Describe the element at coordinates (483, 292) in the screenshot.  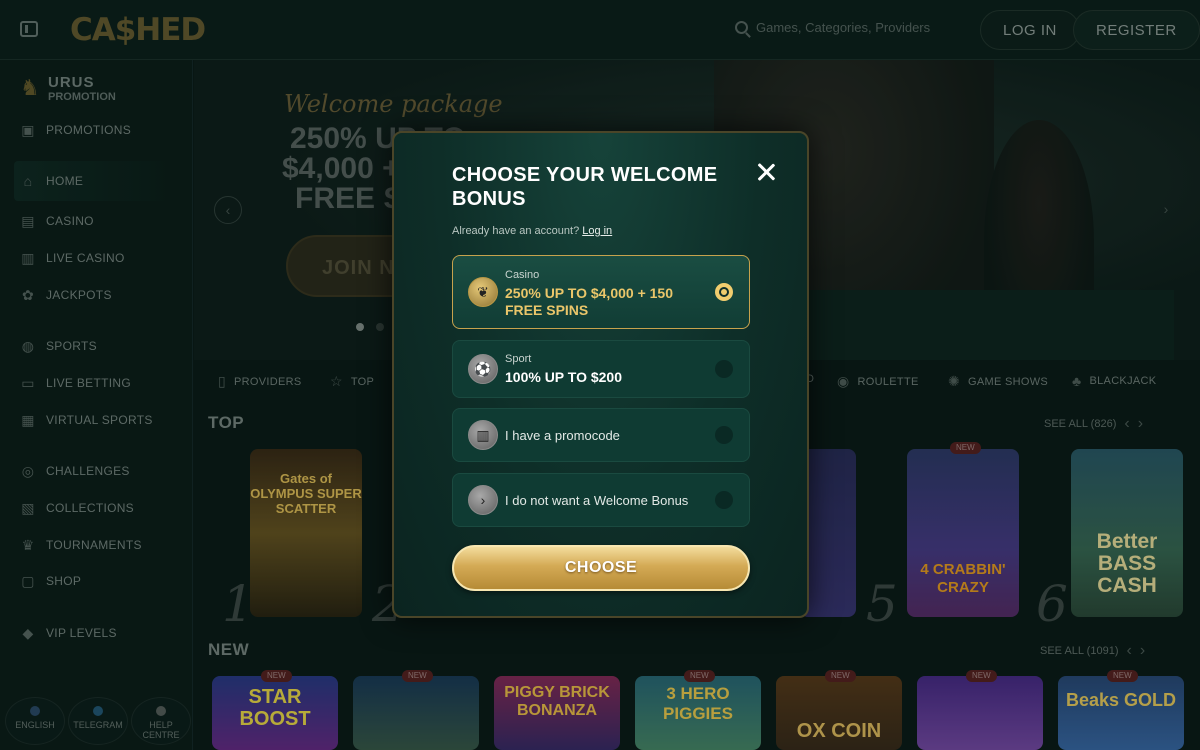
I see `cherry-icon: ❦` at that location.